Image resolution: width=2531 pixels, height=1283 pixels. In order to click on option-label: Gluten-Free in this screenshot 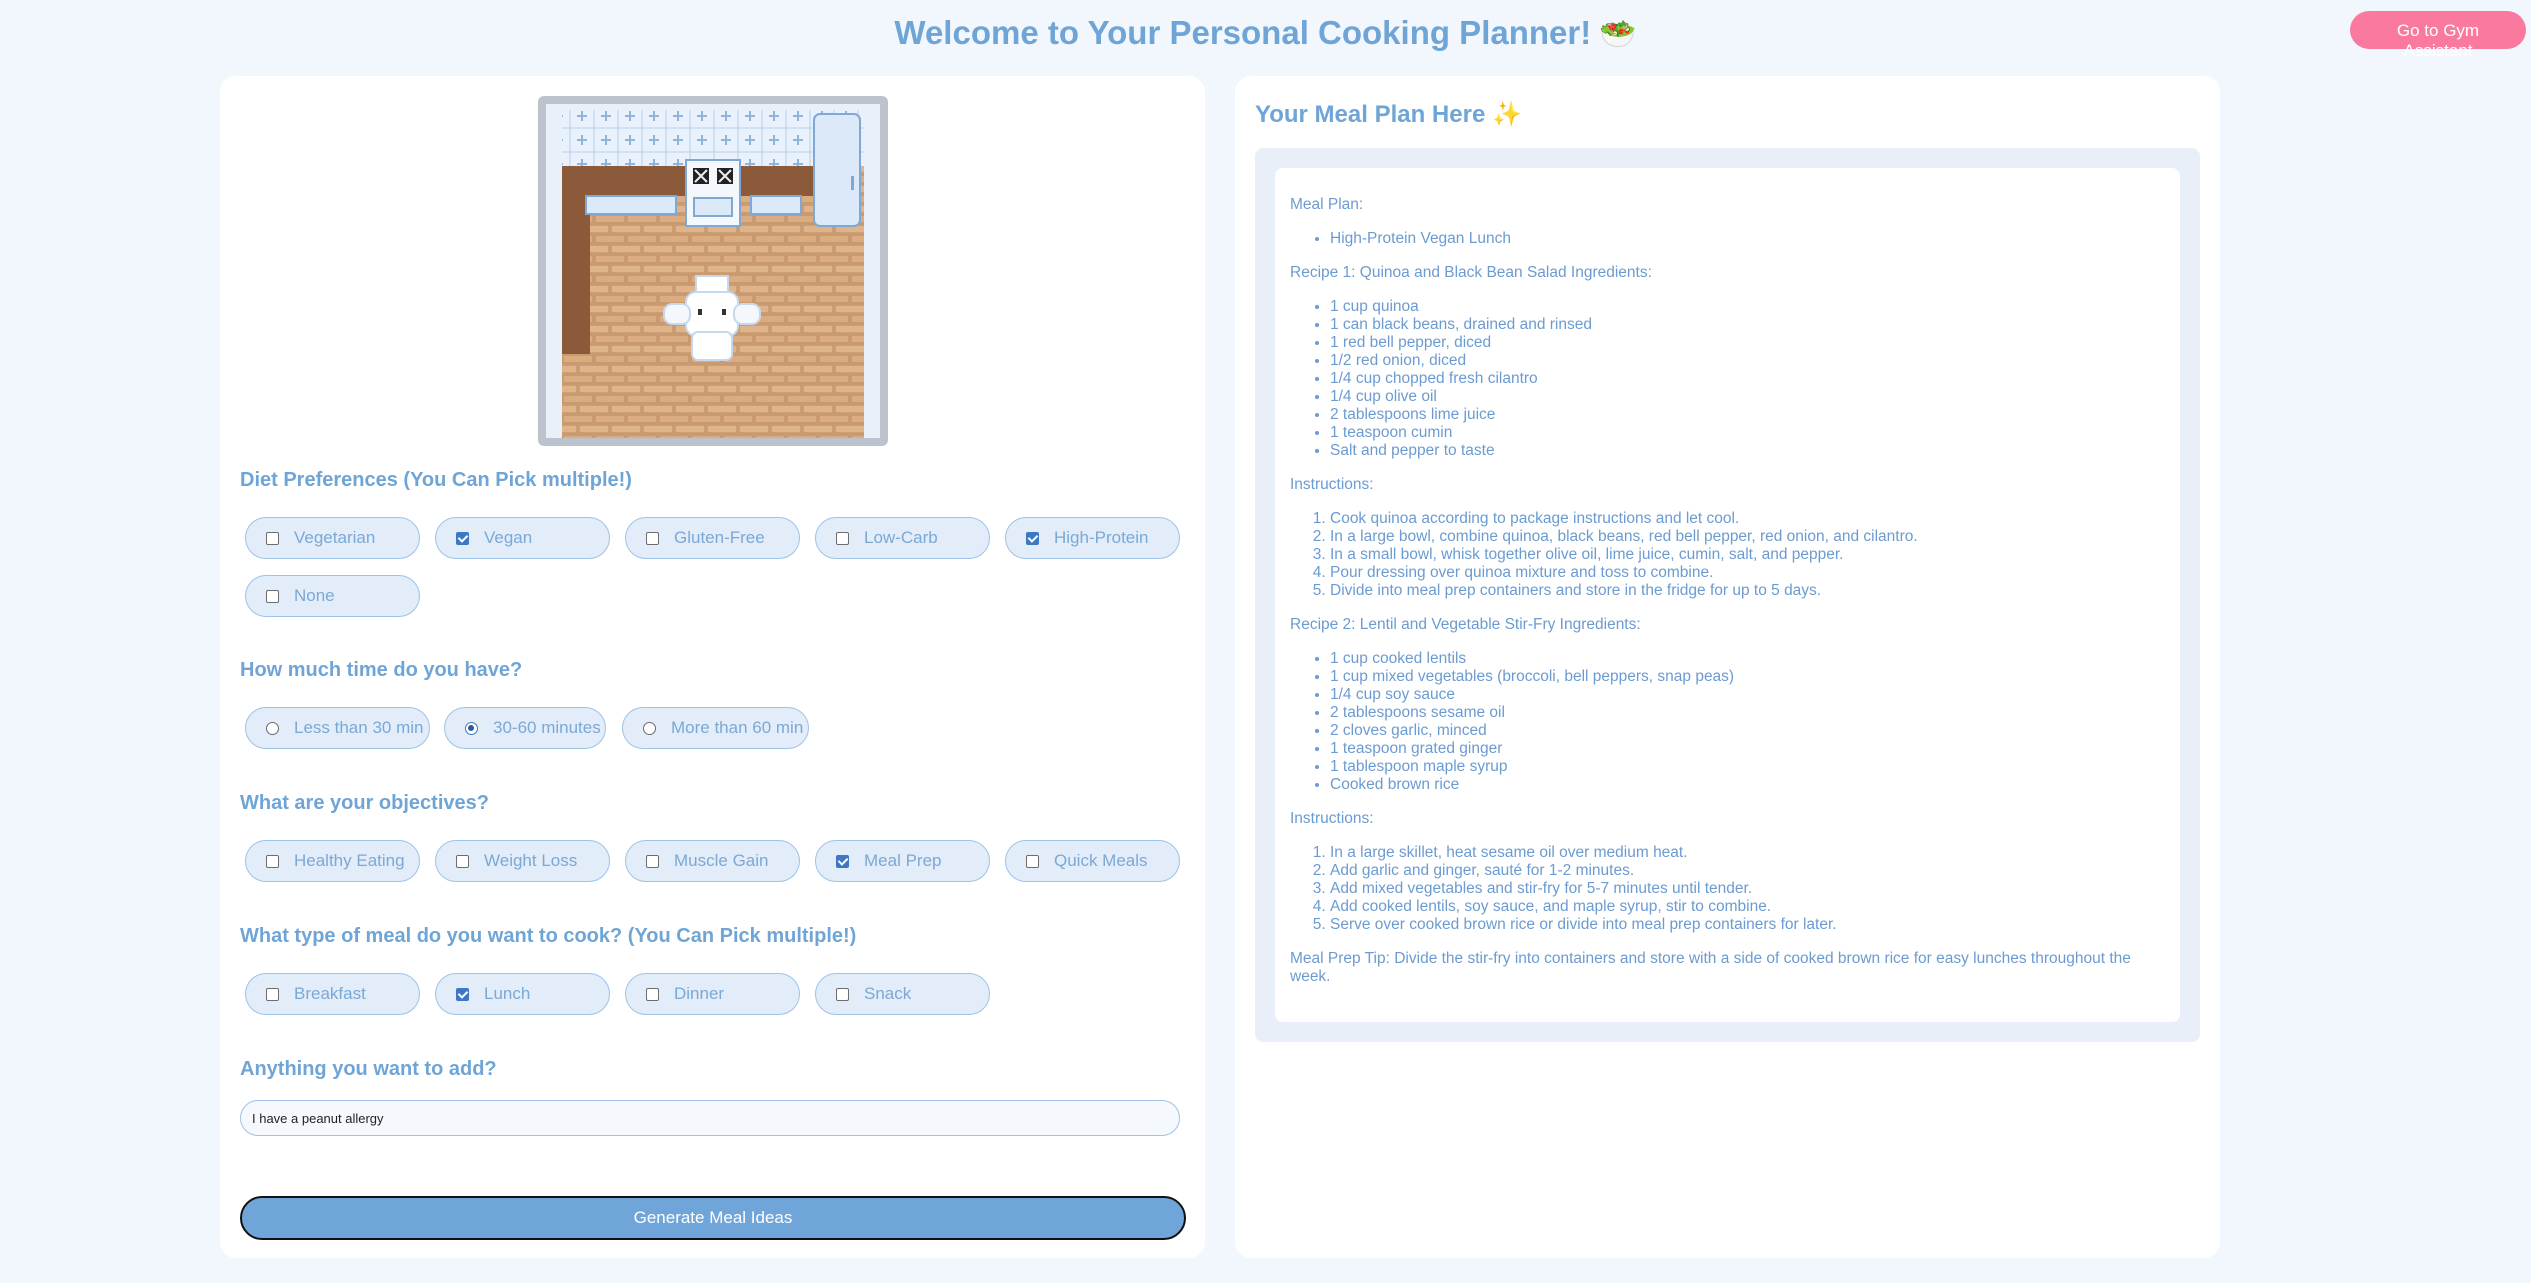, I will do `click(719, 537)`.